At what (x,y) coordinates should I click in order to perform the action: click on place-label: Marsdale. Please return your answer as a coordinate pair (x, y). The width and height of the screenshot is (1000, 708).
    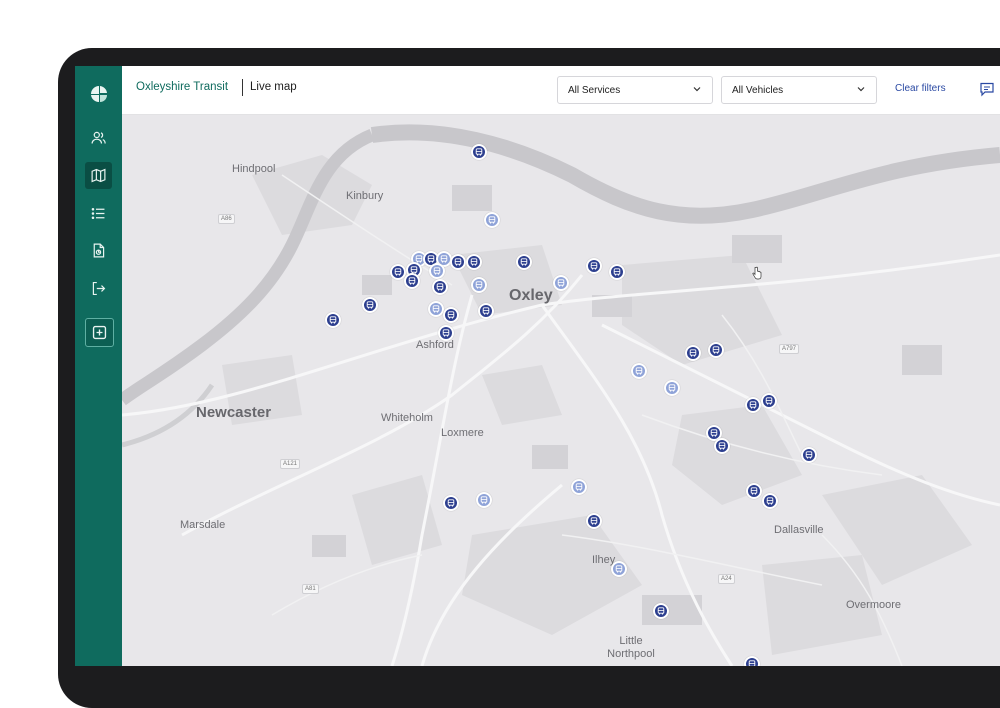
    Looking at the image, I should click on (203, 525).